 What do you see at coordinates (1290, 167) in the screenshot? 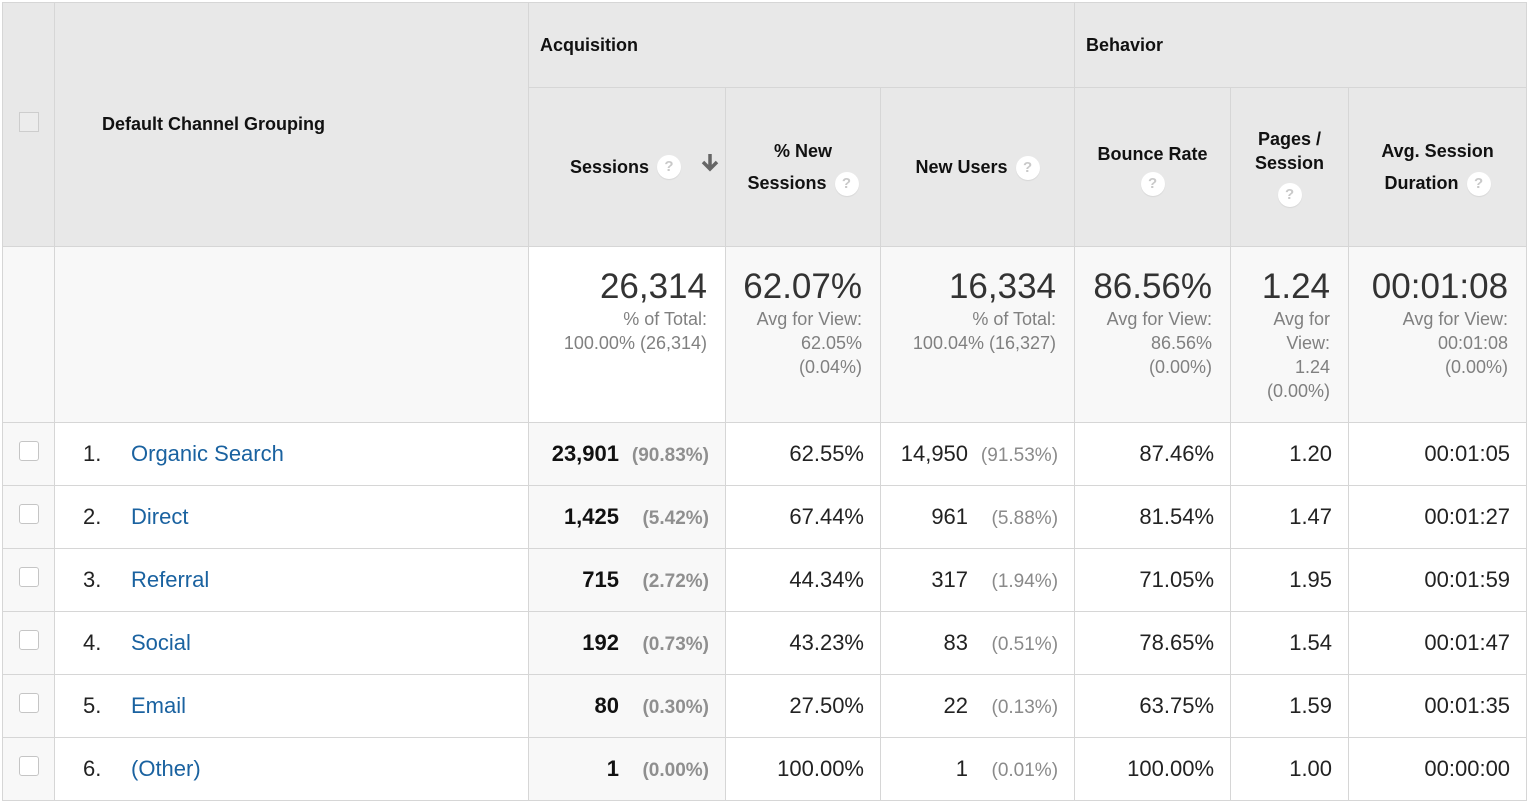
I see `pages-per-session-column-header: Pages / Session ?` at bounding box center [1290, 167].